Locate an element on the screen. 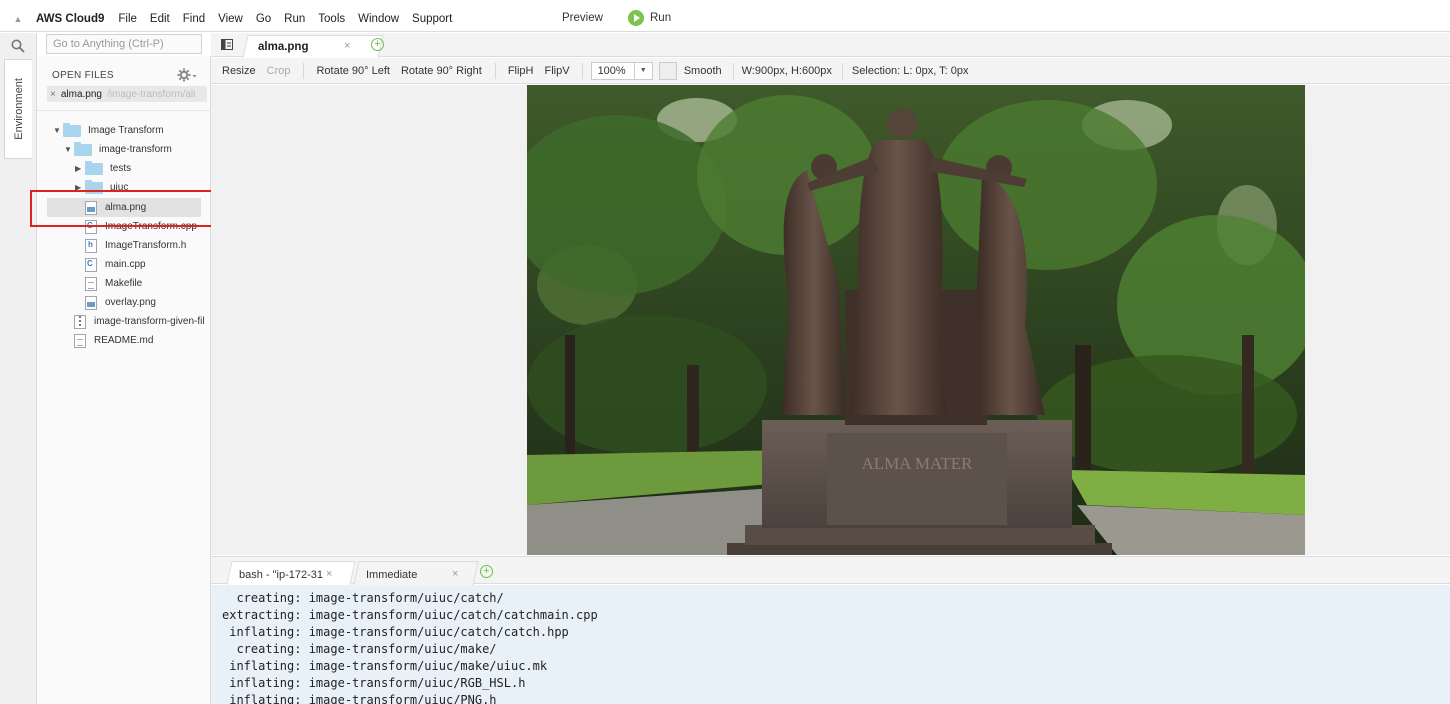 Image resolution: width=1450 pixels, height=704 pixels. add-console-tab-icon: + is located at coordinates (486, 571).